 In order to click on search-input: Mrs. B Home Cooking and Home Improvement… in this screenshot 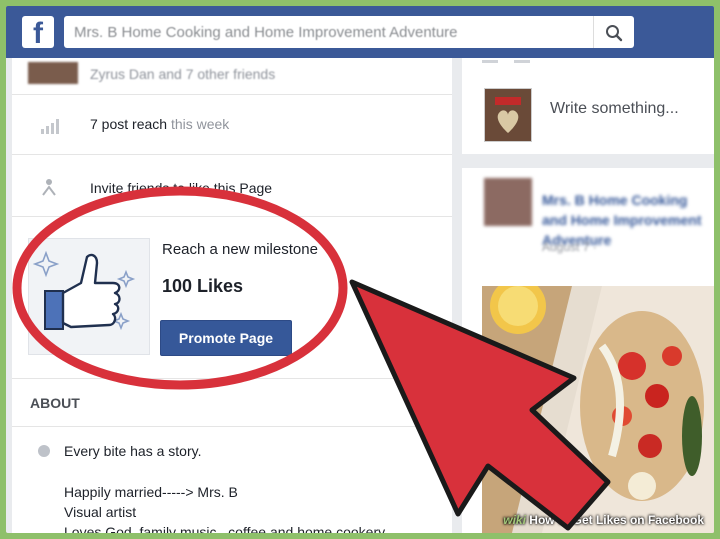, I will do `click(349, 32)`.